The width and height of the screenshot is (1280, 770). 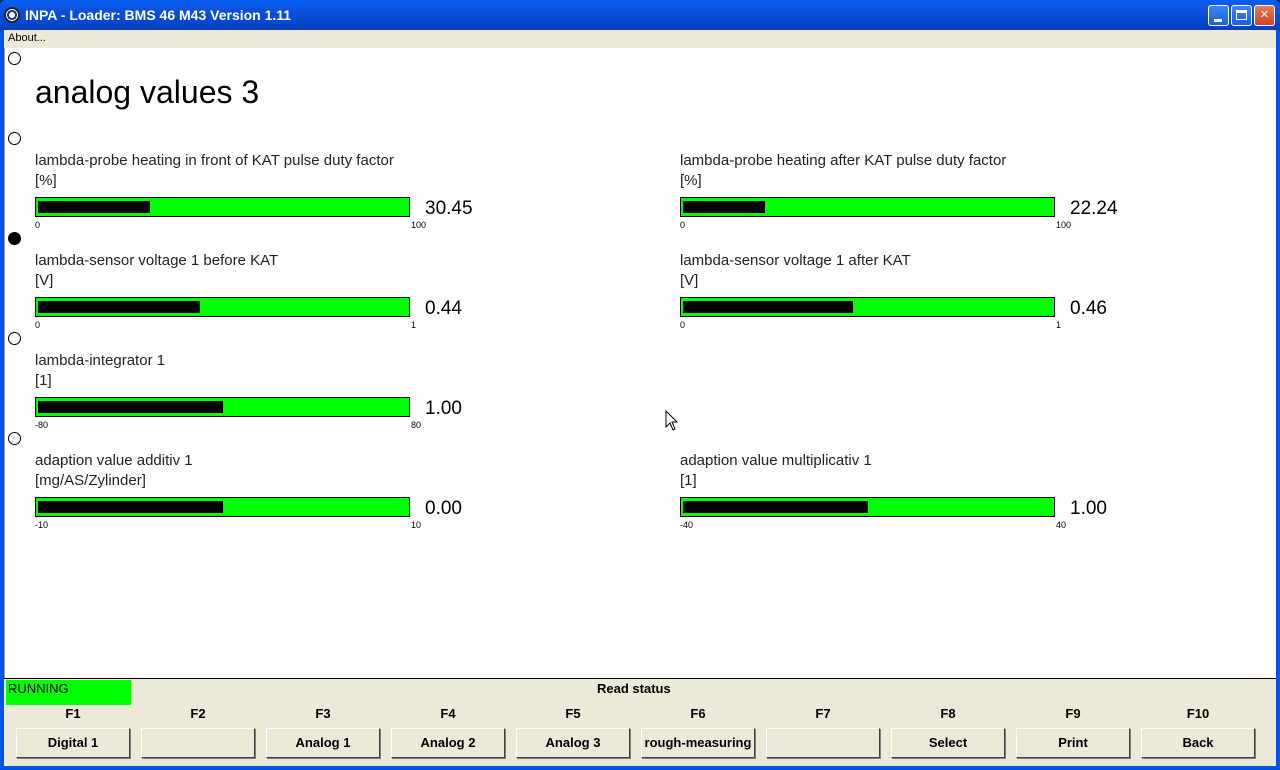 I want to click on fkey-label-f8: F8, so click(x=948, y=713).